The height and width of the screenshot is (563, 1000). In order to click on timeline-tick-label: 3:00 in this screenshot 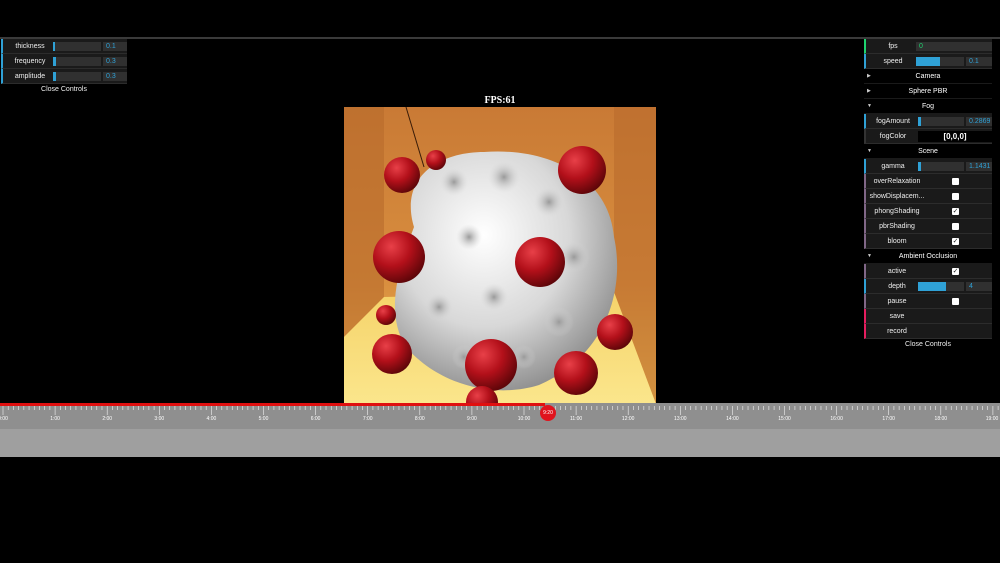, I will do `click(159, 419)`.